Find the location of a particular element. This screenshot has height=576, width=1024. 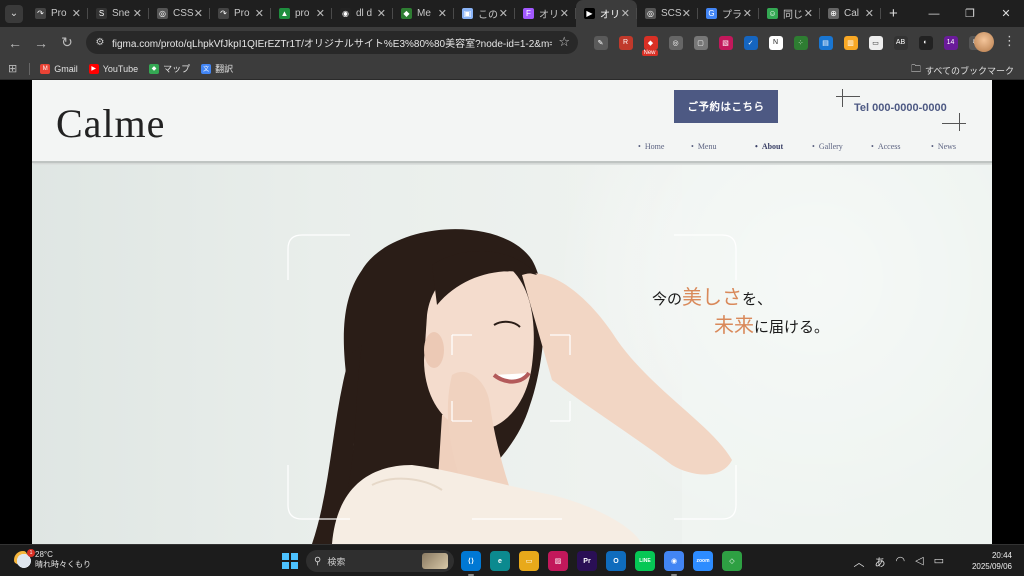

site-logo: Calme is located at coordinates (110, 123).